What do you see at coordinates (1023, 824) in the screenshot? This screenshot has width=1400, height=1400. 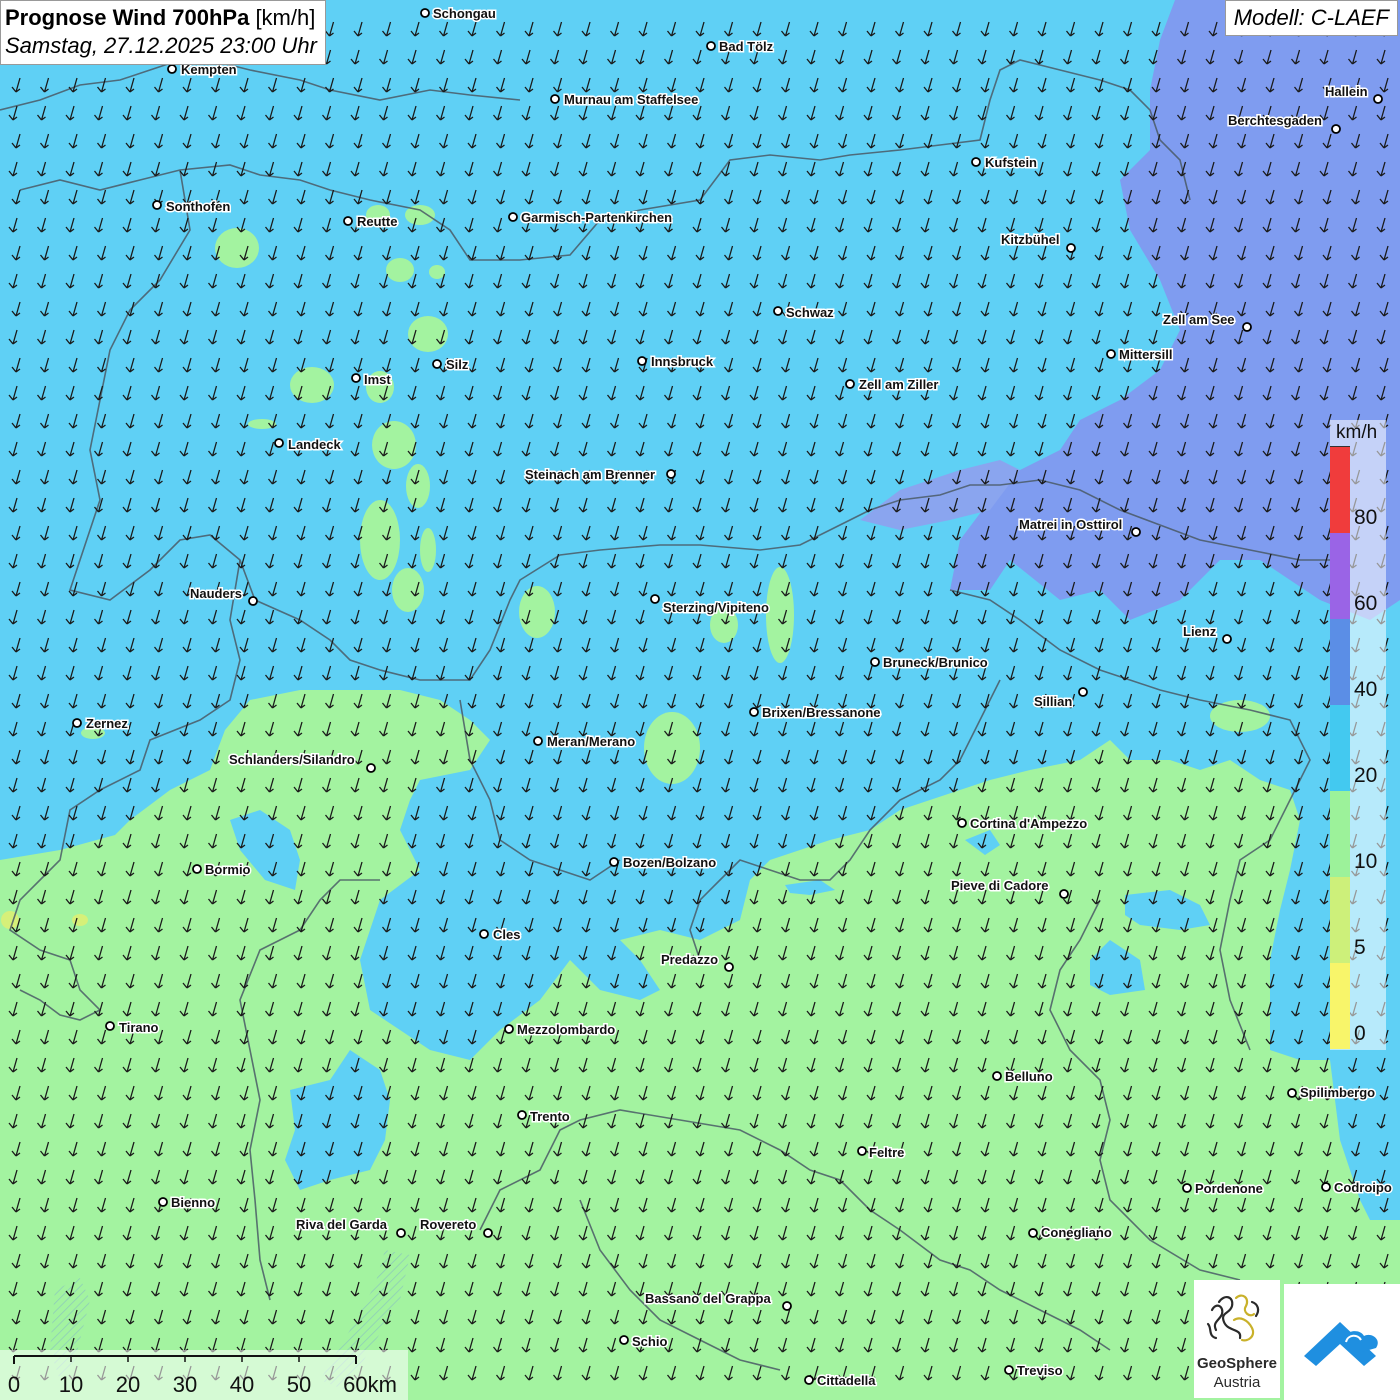 I see `city-cortina: Cortina d'Ampezzo` at bounding box center [1023, 824].